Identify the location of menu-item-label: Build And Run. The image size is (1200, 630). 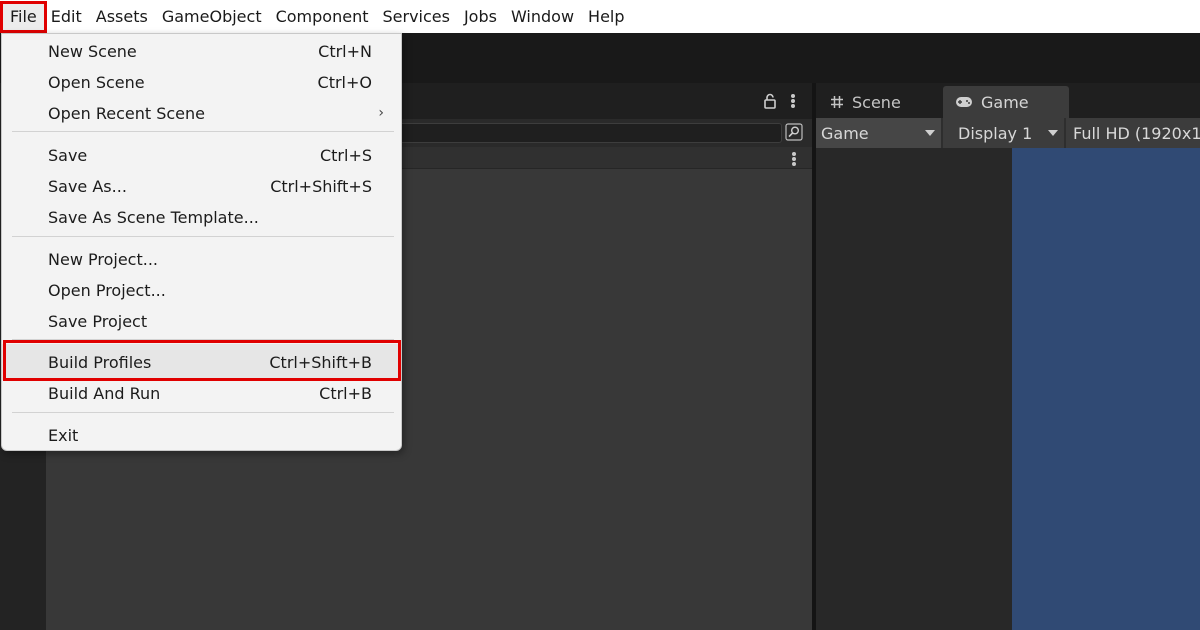
(104, 393).